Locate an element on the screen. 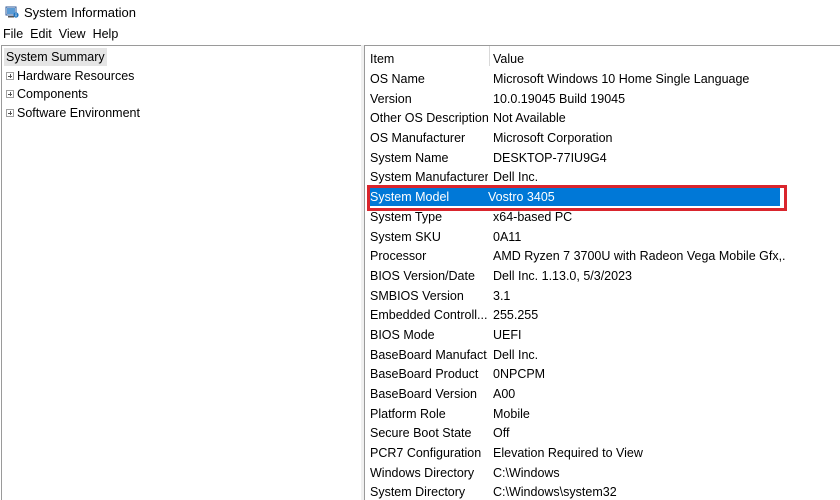 Image resolution: width=840 pixels, height=500 pixels. menu-edit: Edit is located at coordinates (41, 34).